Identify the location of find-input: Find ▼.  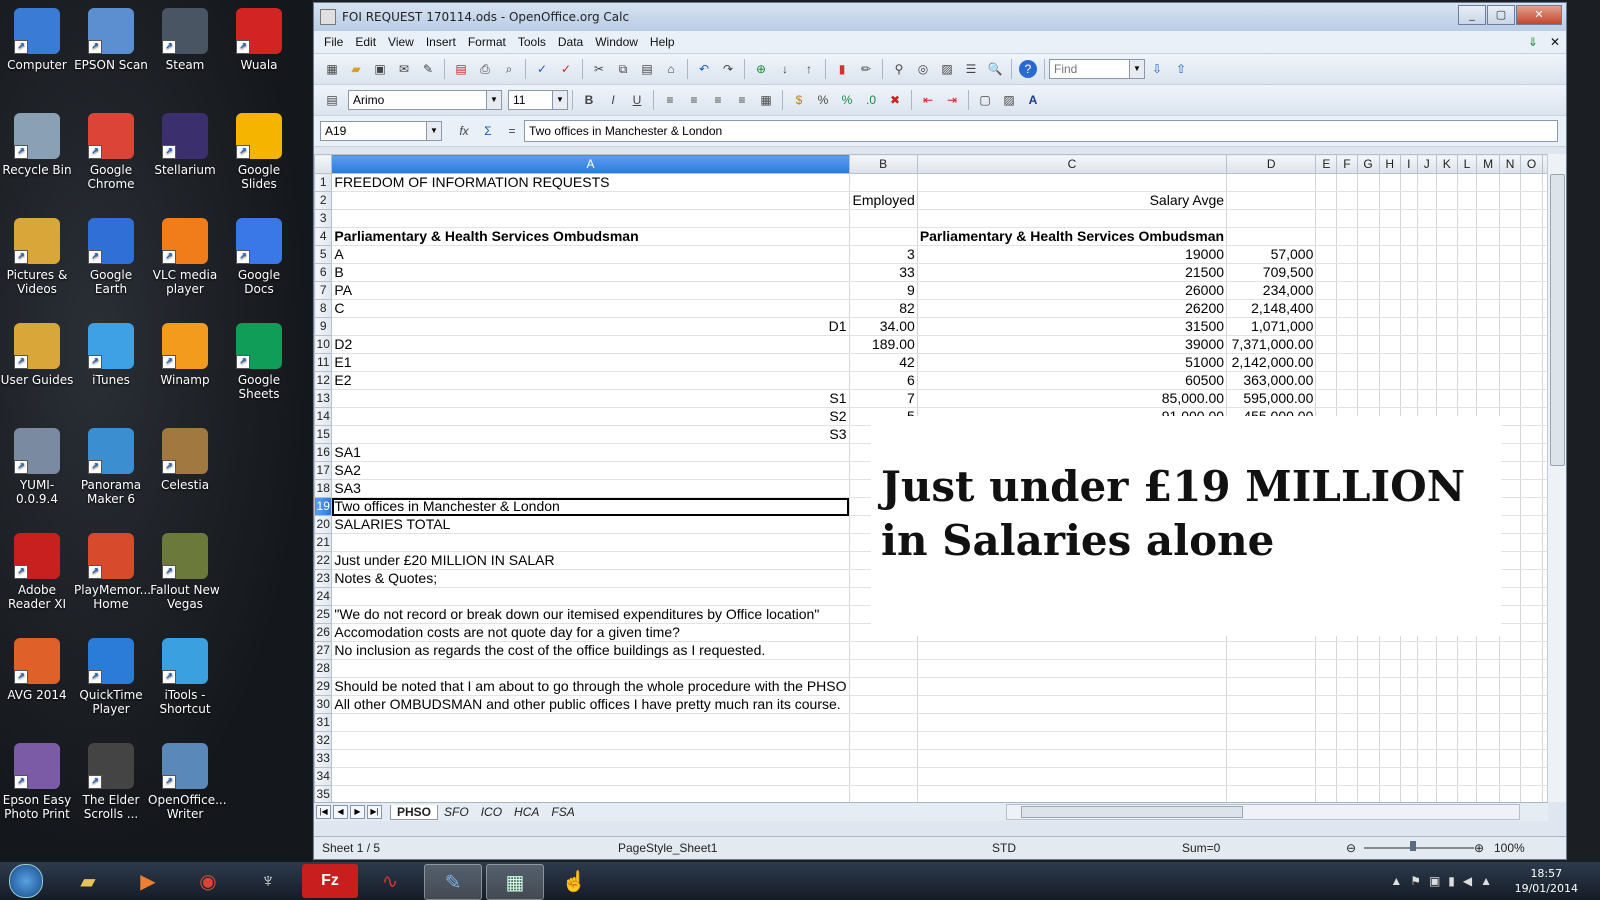
(1097, 69).